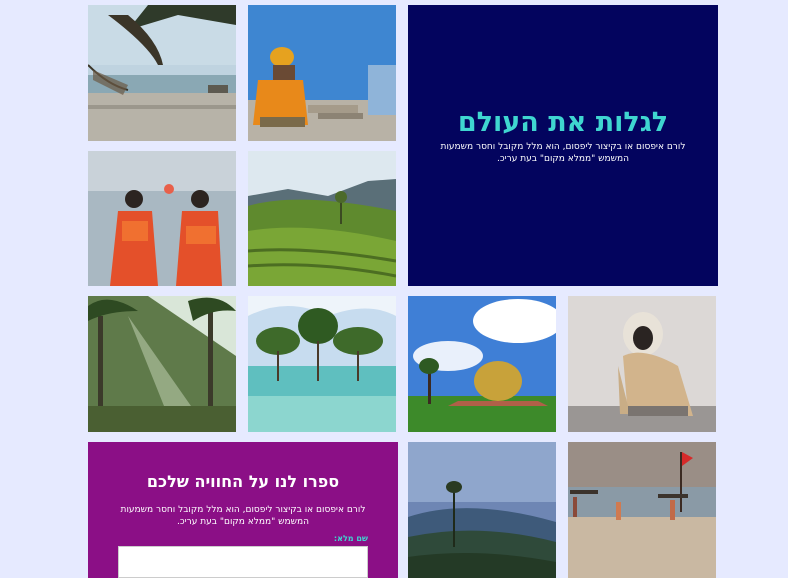 This screenshot has height=578, width=788. What do you see at coordinates (243, 562) in the screenshot?
I see `full-name-input` at bounding box center [243, 562].